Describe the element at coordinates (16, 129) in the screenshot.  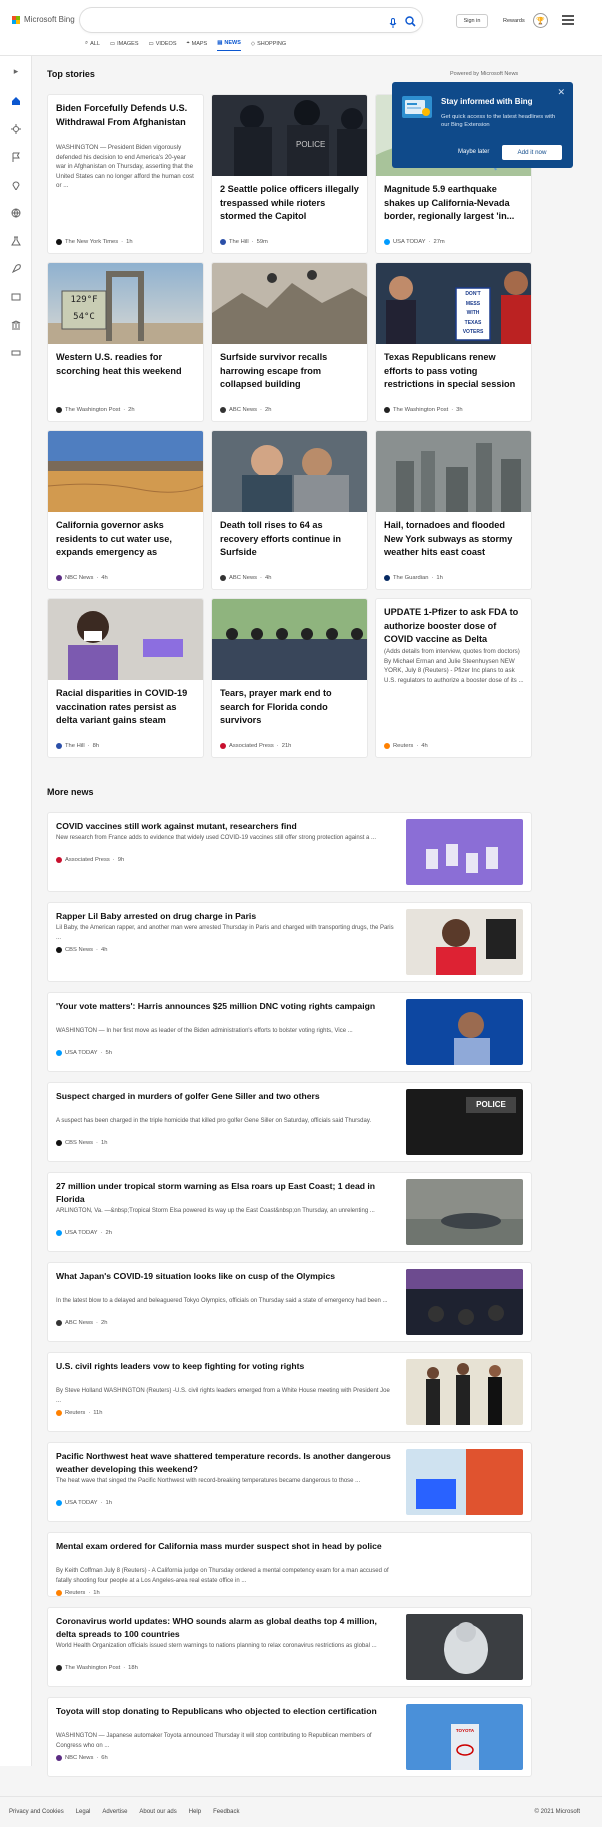
I see `coronavirus-icon` at that location.